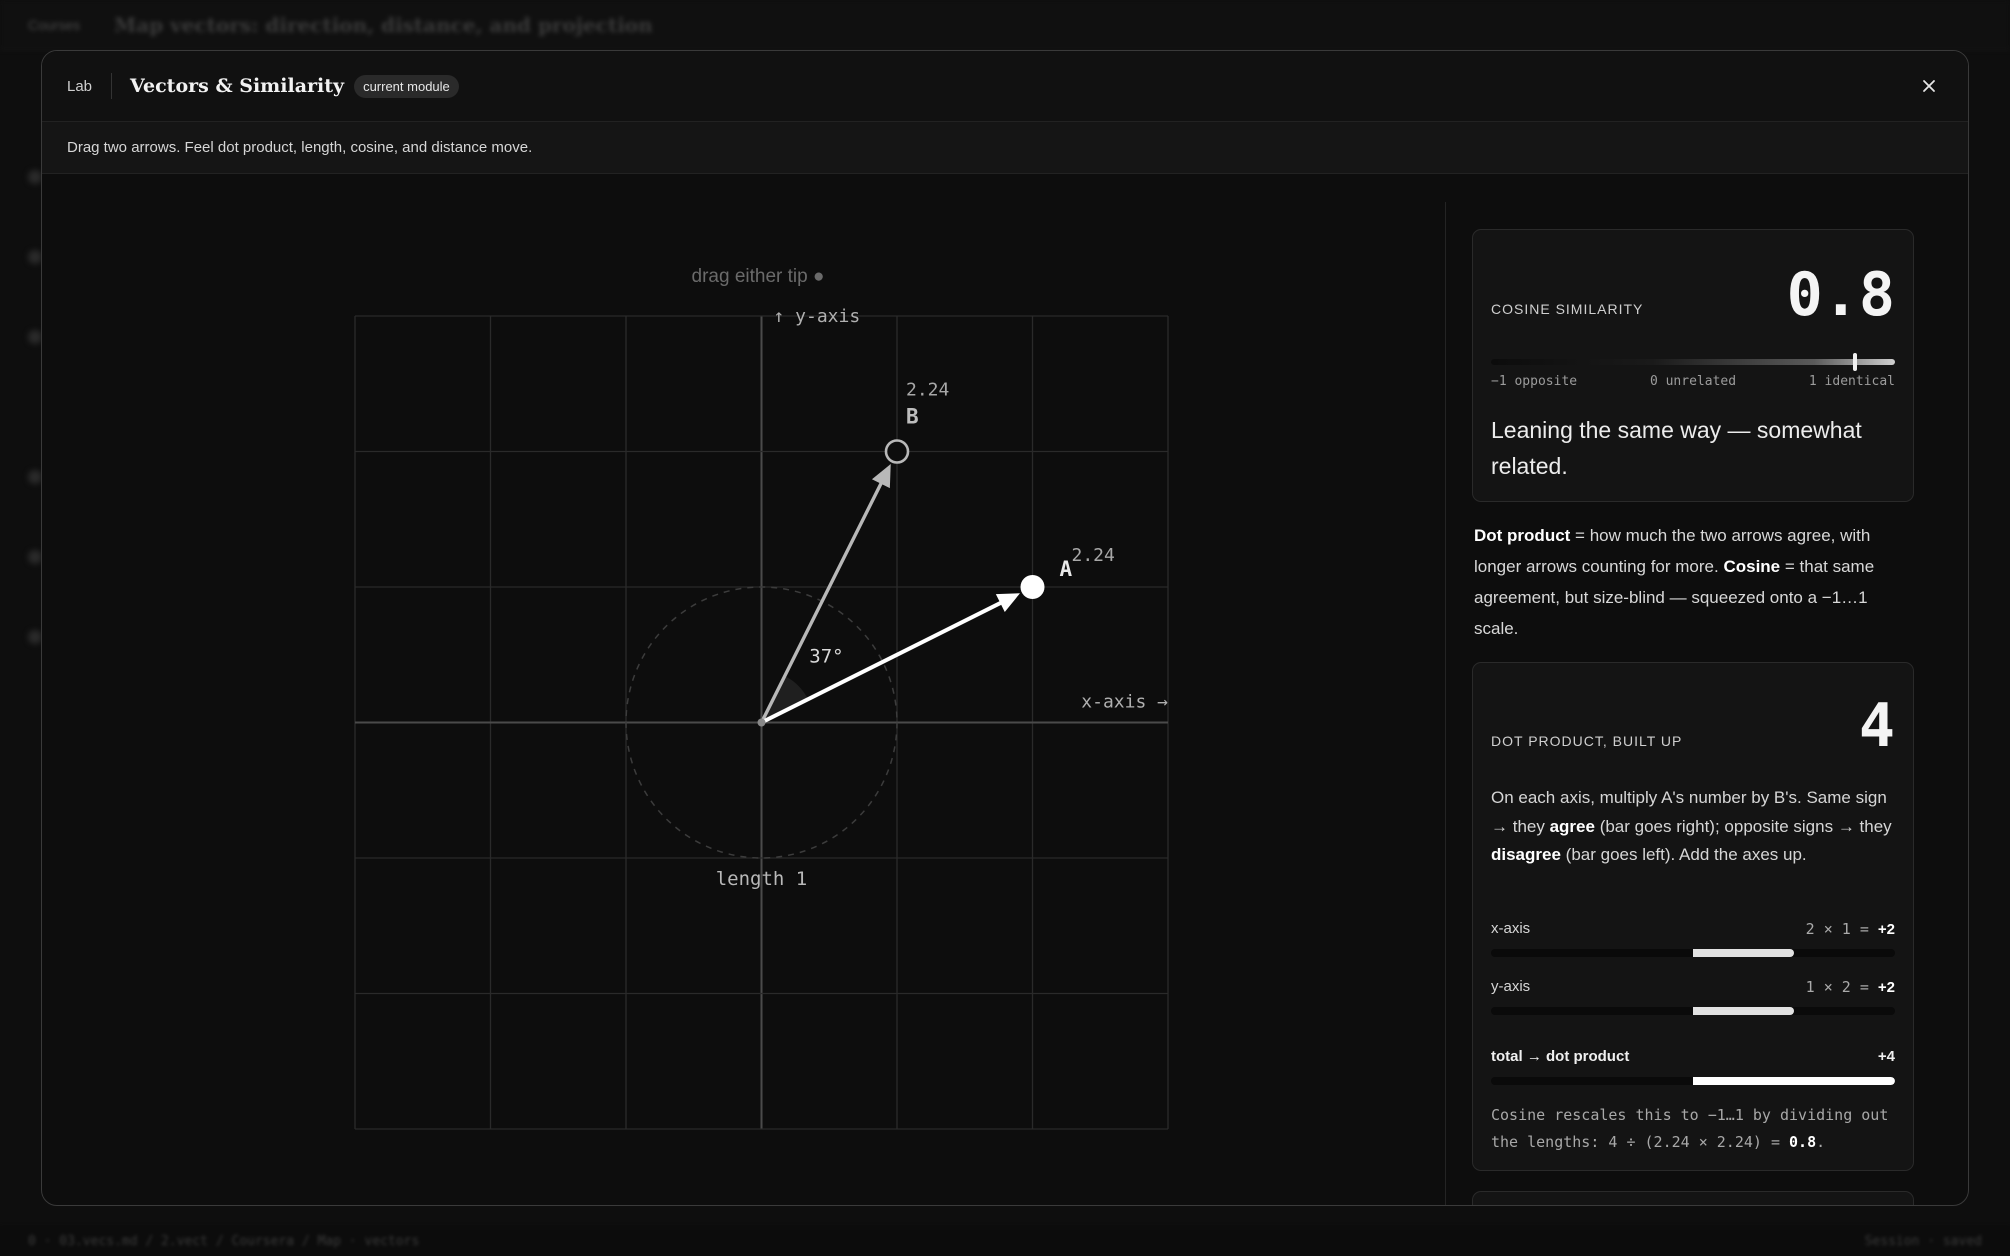  I want to click on cosine-term: Cosine, so click(1752, 566).